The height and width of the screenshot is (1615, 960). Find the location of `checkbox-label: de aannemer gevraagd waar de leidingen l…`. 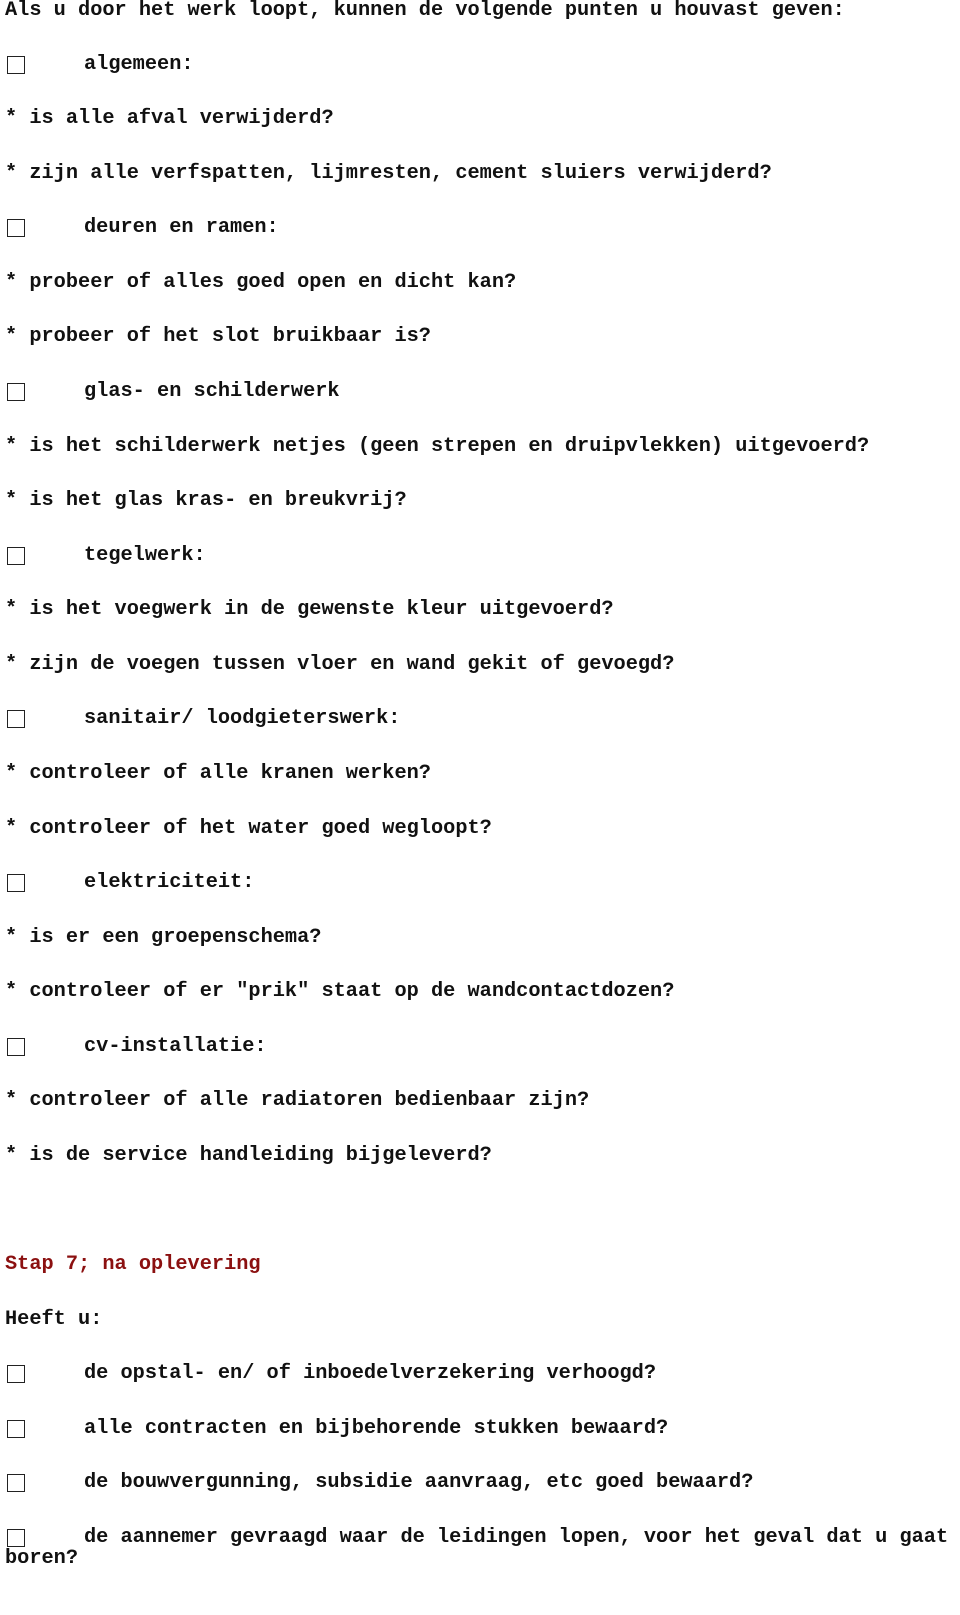

checkbox-label: de aannemer gevraagd waar de leidingen l… is located at coordinates (516, 1537).